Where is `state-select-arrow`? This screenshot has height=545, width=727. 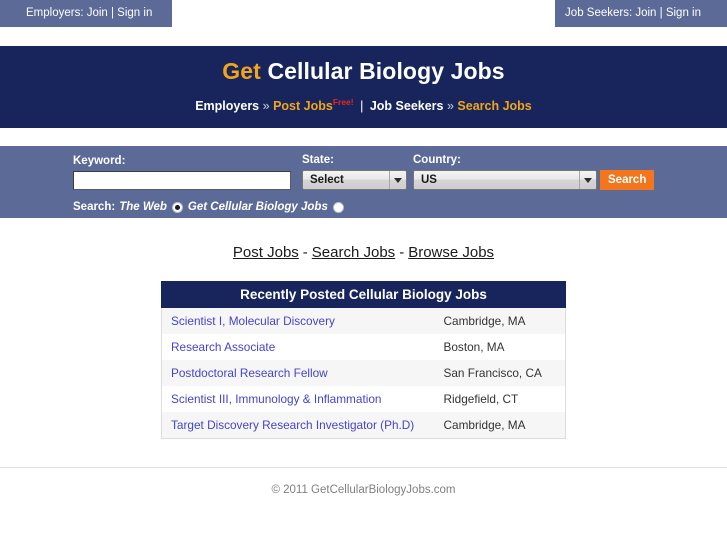 state-select-arrow is located at coordinates (397, 180).